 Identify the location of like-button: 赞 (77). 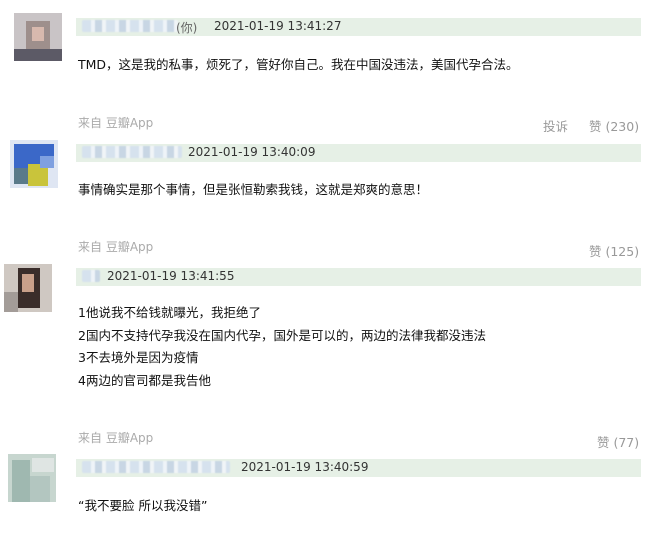
(618, 441).